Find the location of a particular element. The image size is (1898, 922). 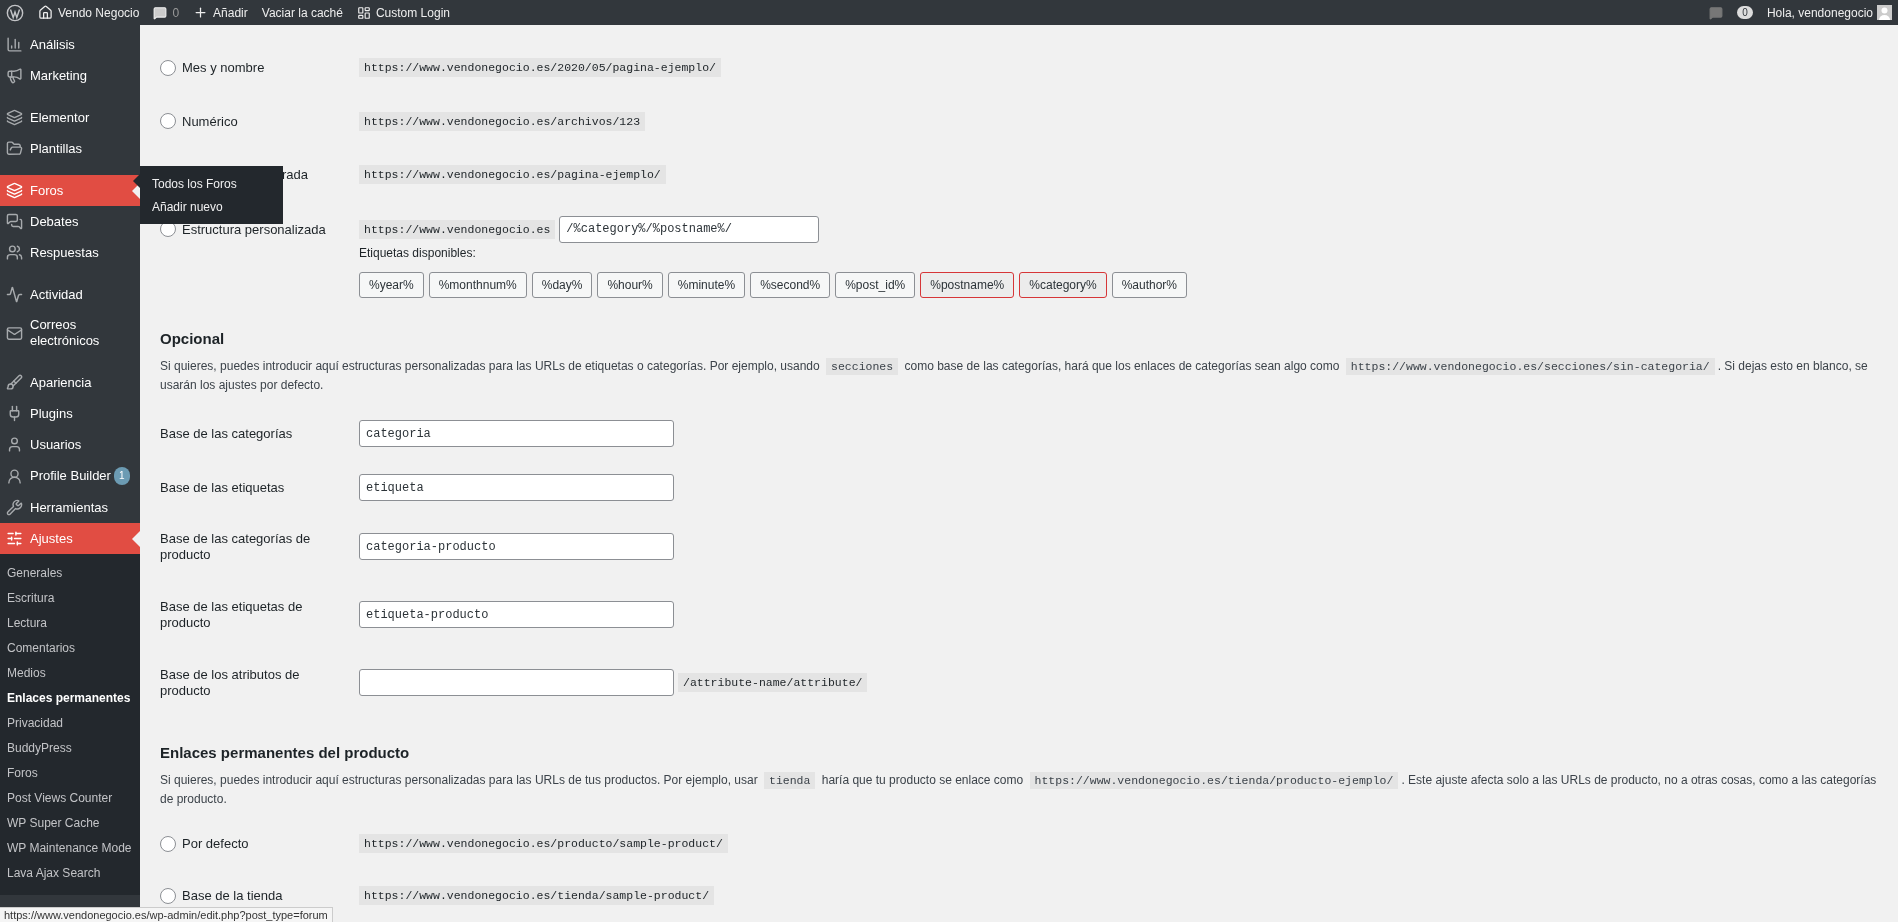

tag-button: %hour% is located at coordinates (630, 284).